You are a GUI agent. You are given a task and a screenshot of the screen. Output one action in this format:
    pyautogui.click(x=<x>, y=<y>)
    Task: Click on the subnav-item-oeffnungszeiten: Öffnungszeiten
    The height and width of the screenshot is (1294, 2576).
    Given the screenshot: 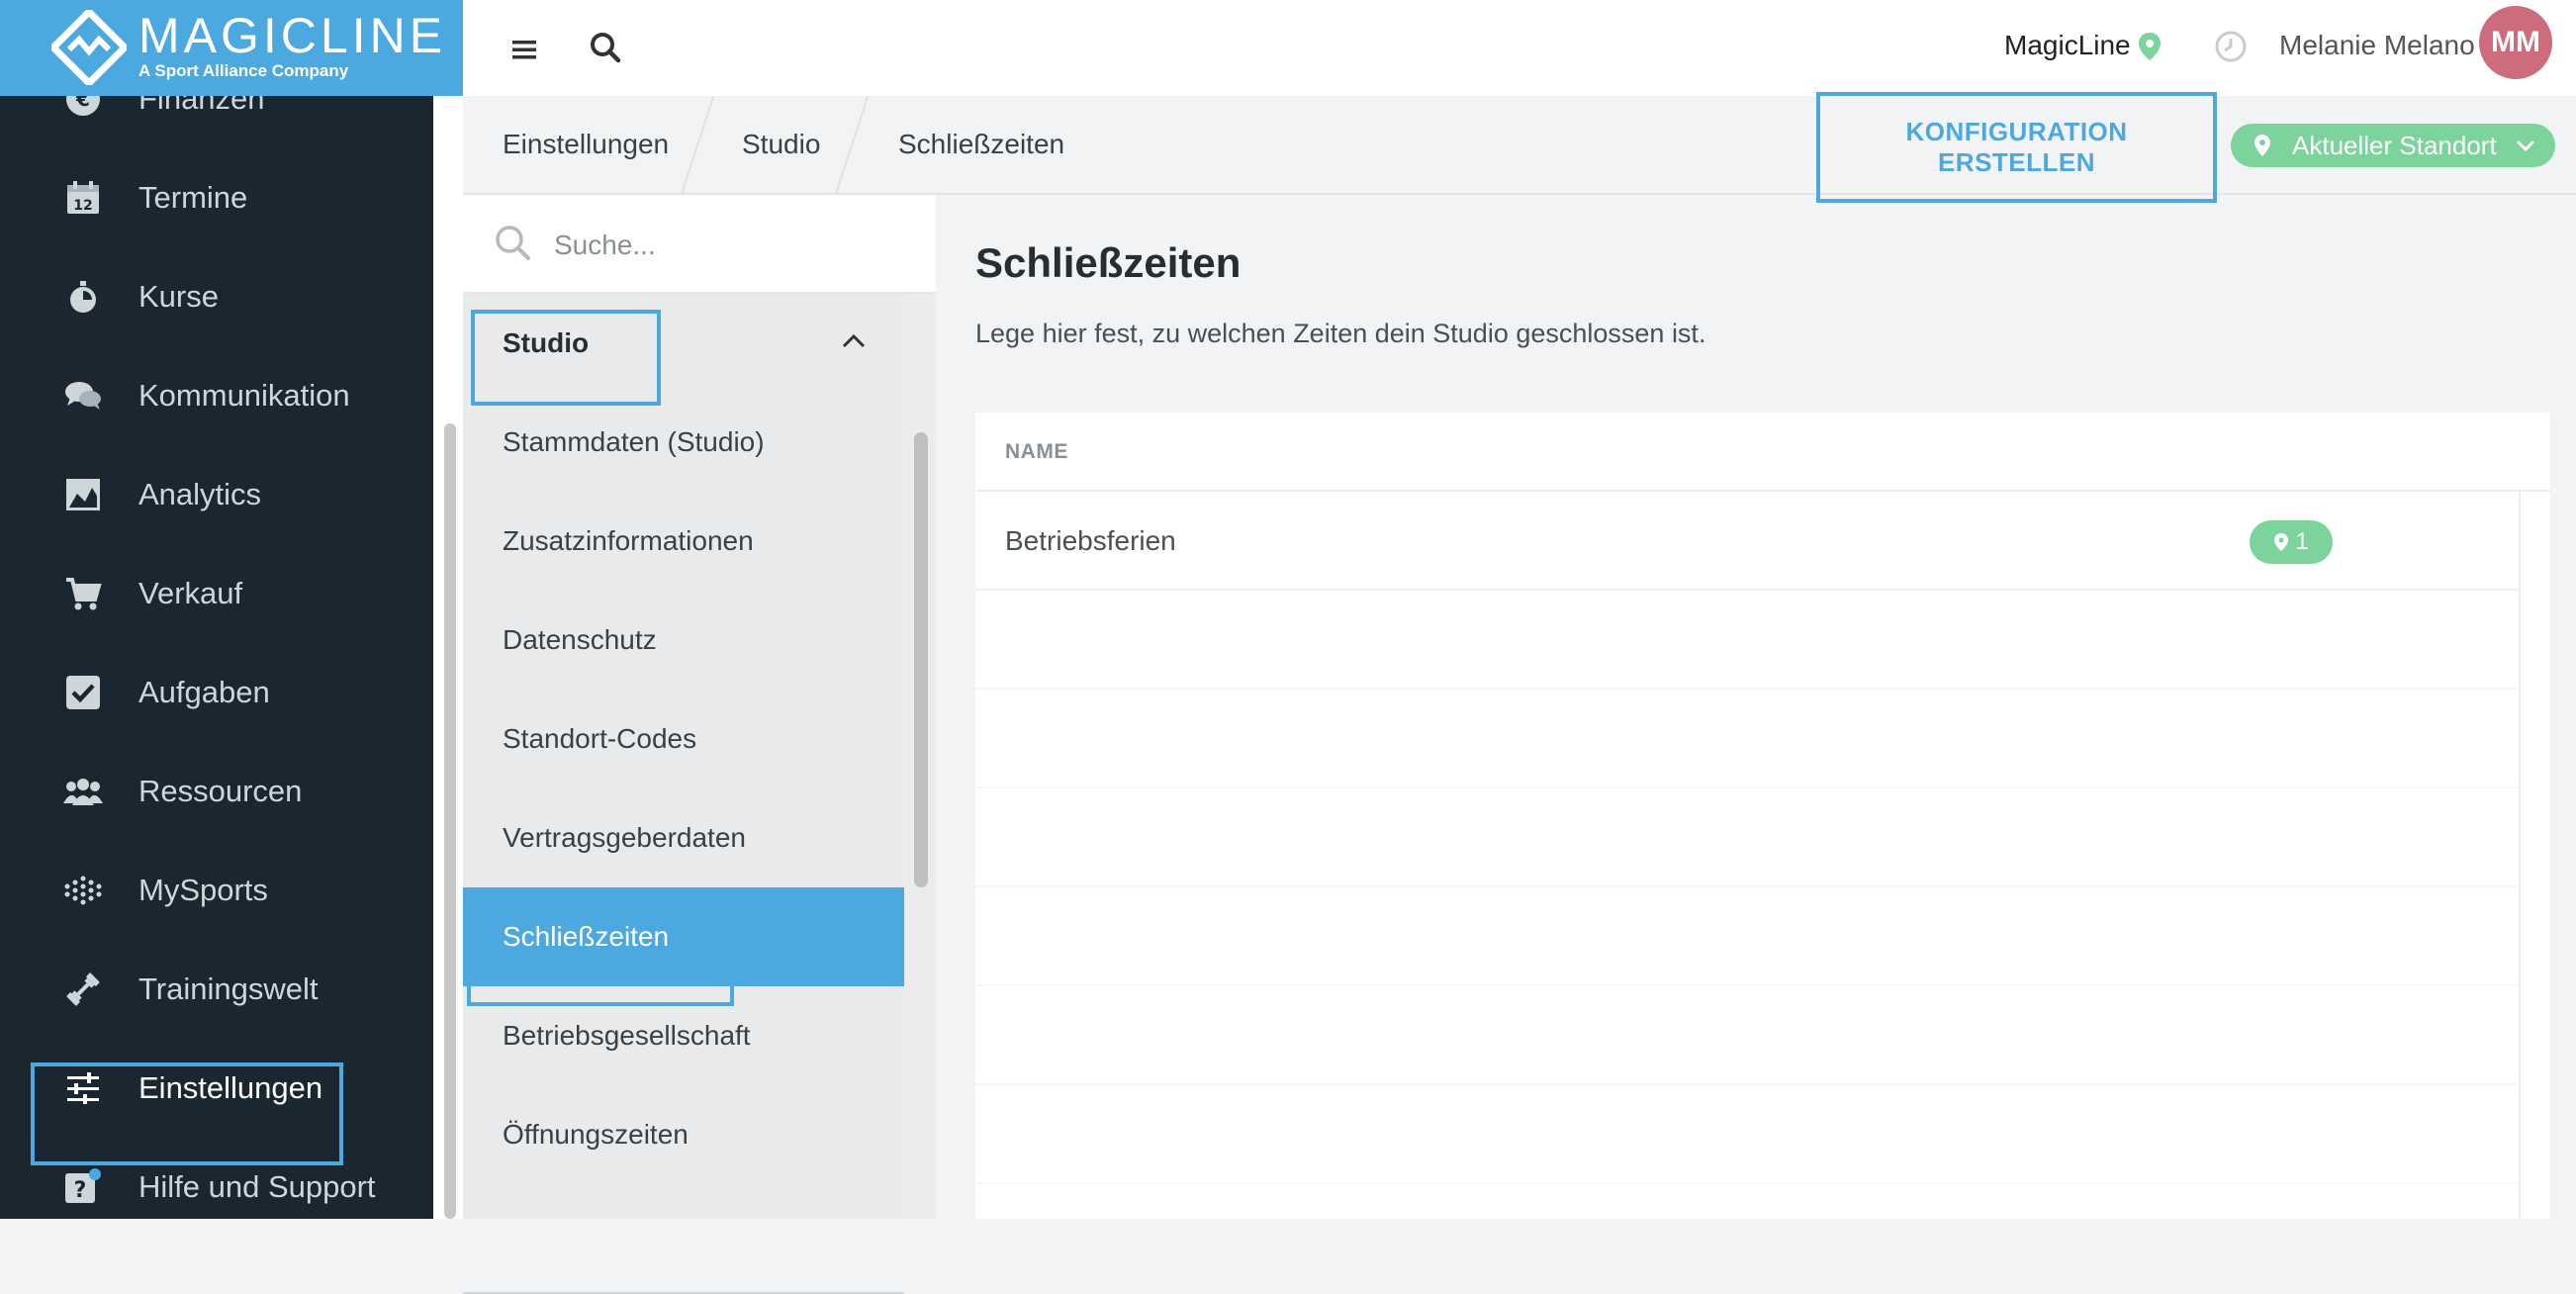 What is the action you would take?
    pyautogui.click(x=683, y=1135)
    